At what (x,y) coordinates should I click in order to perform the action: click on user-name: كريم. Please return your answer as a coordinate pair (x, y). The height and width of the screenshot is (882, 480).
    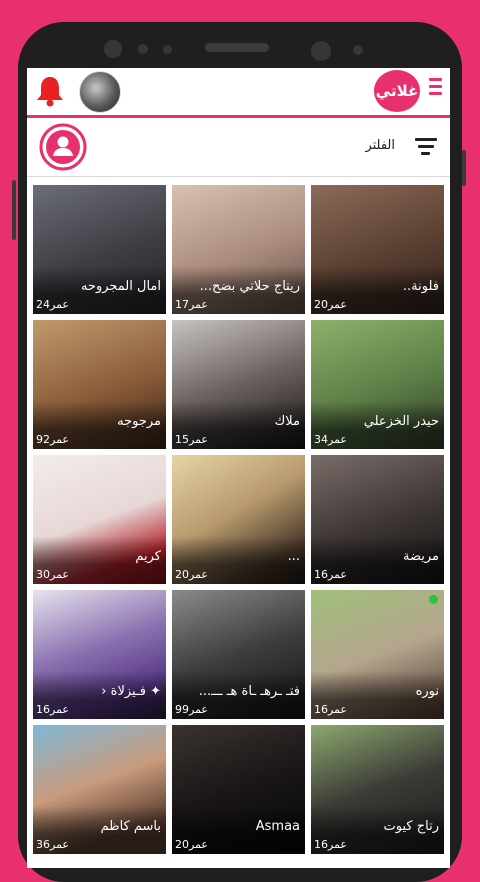
    Looking at the image, I should click on (148, 556).